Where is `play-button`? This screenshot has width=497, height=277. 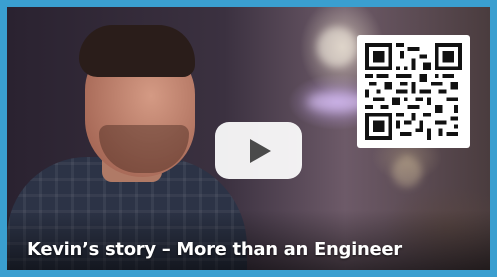
play-button is located at coordinates (258, 150).